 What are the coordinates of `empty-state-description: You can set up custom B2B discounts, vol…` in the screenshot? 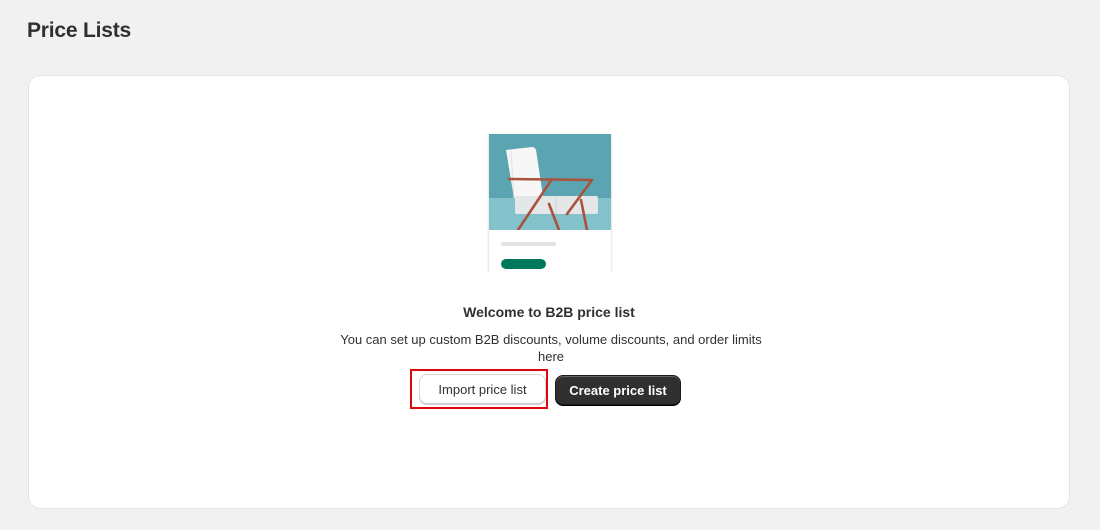 It's located at (551, 348).